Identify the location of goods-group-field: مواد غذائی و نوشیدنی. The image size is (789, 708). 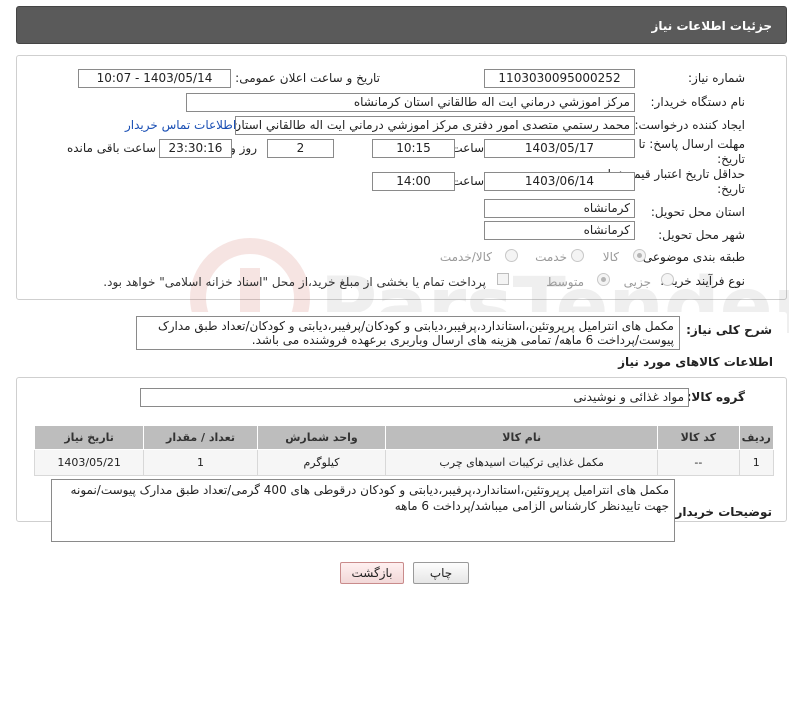
(414, 397).